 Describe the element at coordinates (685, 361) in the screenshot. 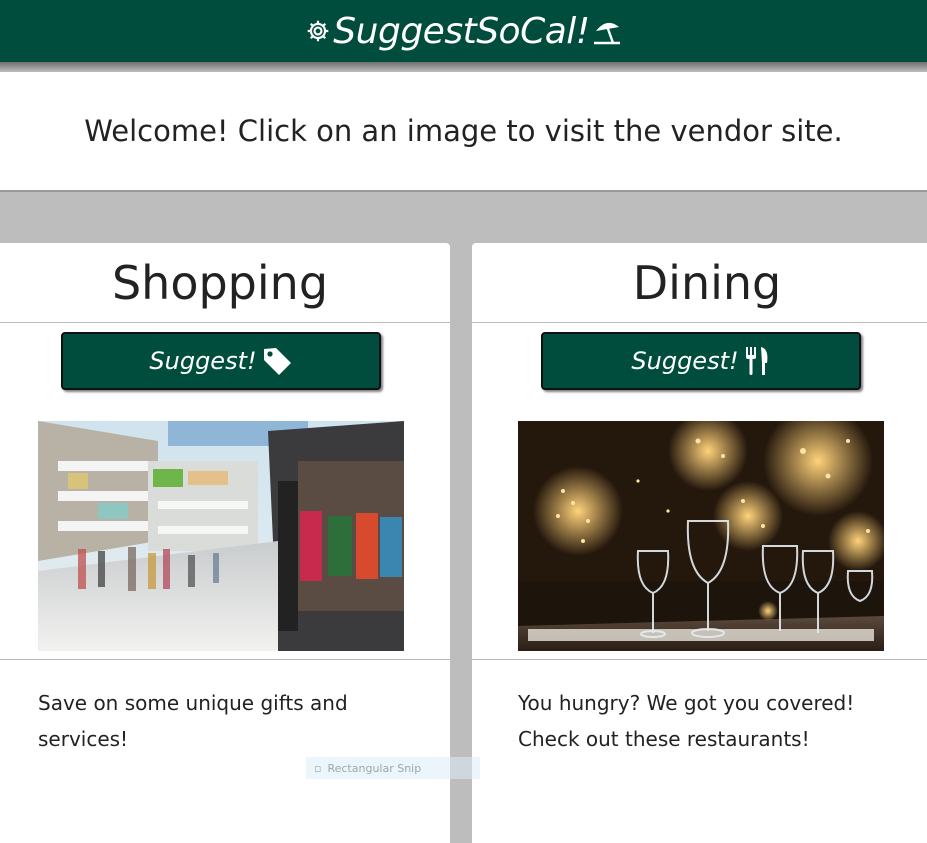

I see `dining-suggest-label: Suggest!` at that location.